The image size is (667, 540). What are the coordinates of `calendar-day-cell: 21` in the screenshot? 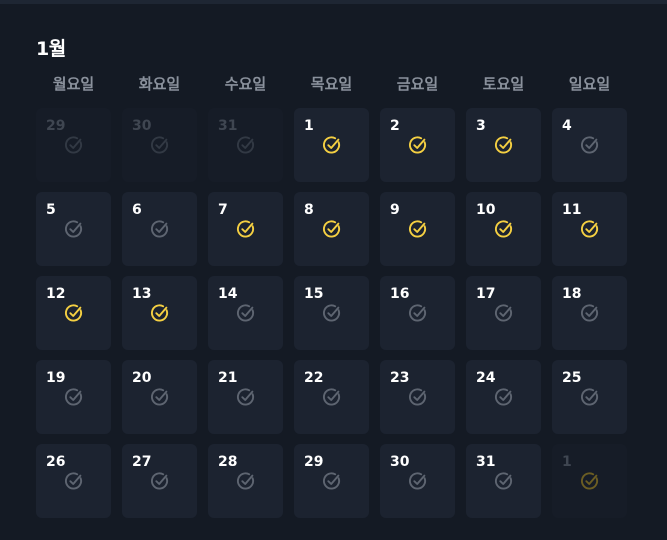 It's located at (245, 397).